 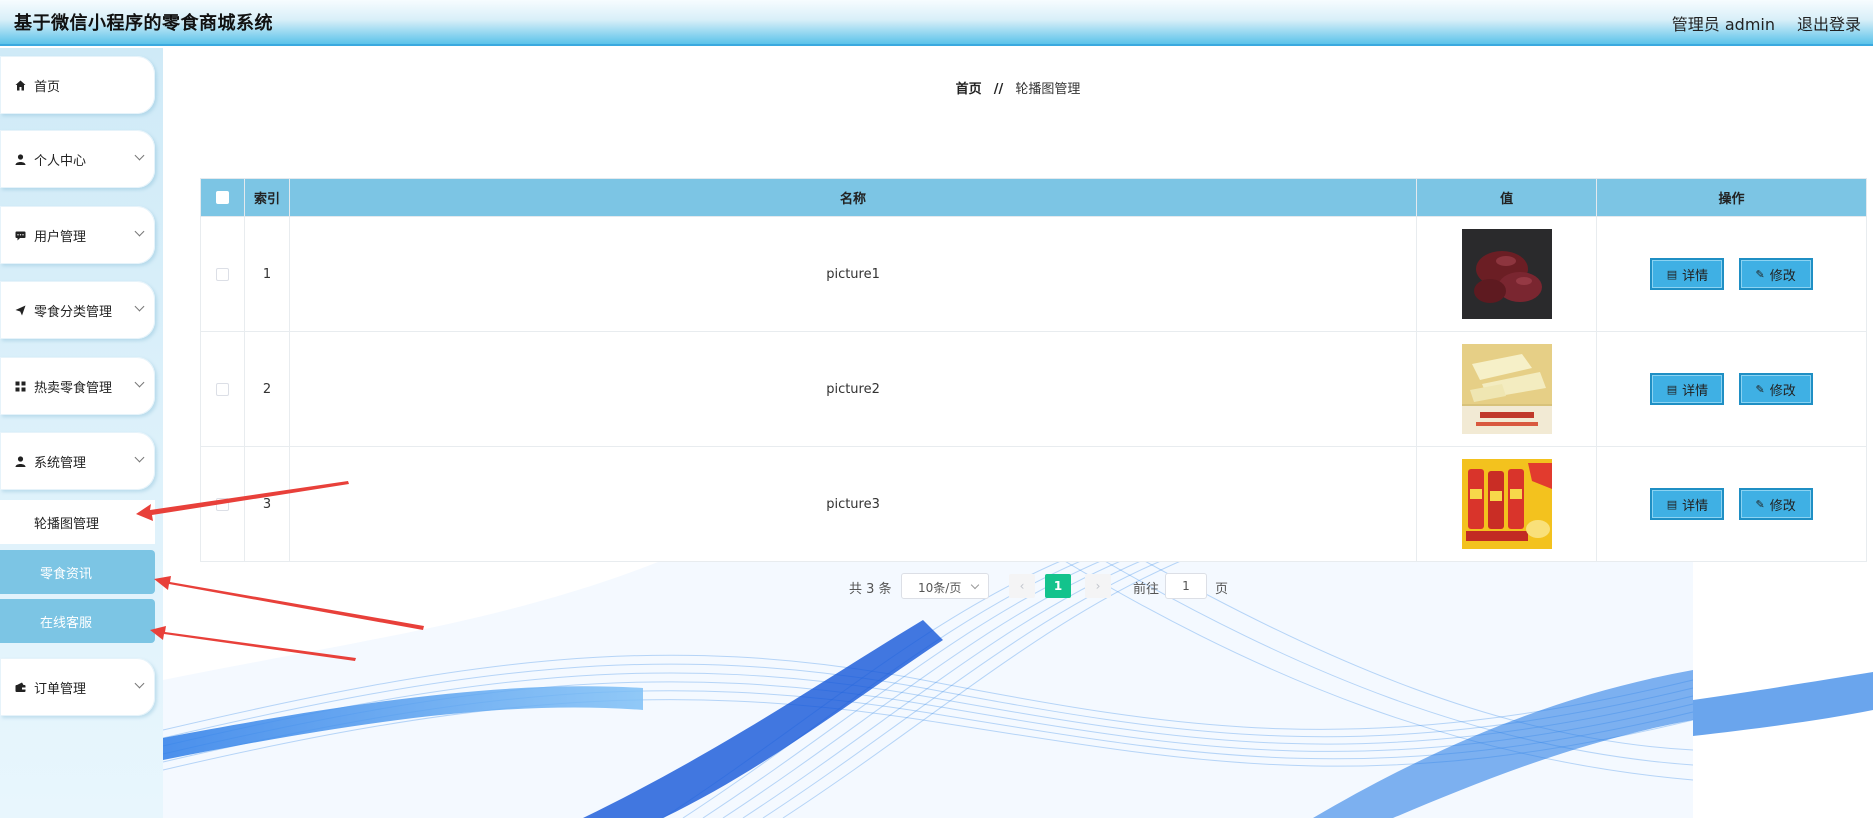 I want to click on bamboo-shoot-snack-thumbnail, so click(x=1506, y=389).